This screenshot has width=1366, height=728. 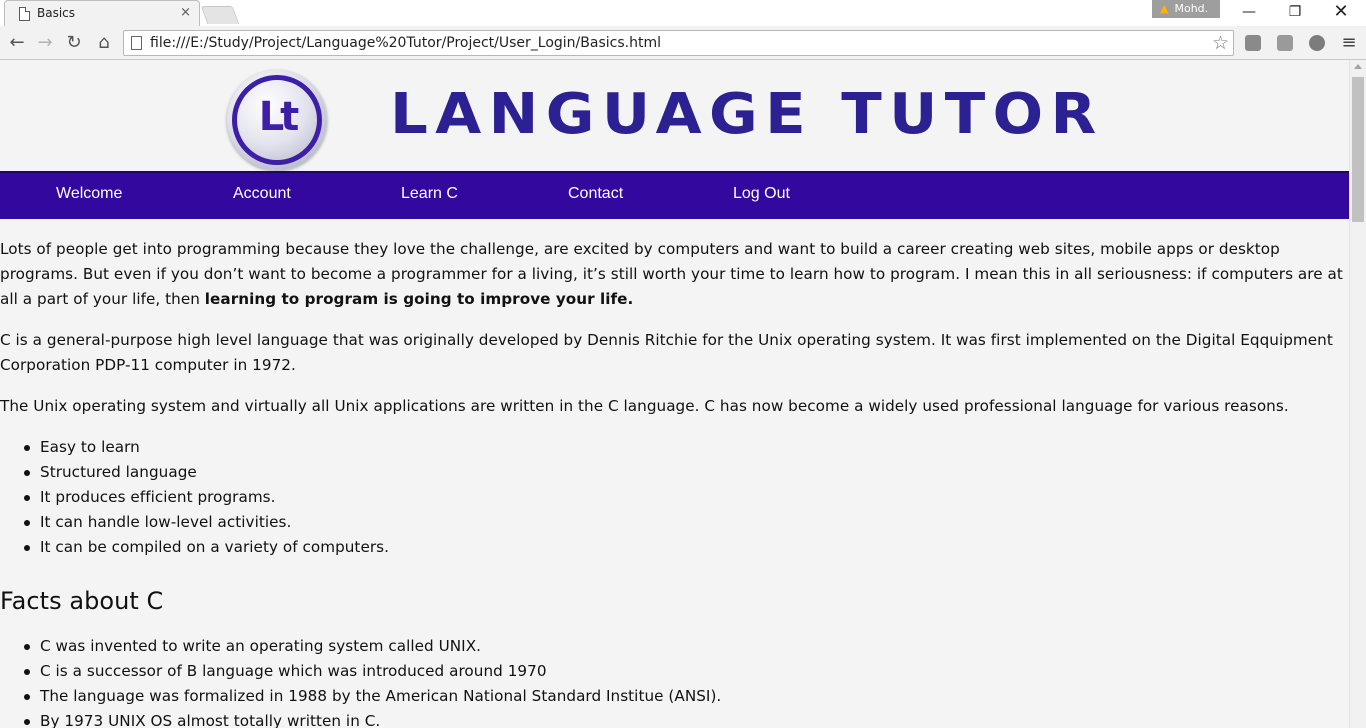 I want to click on scroll-up-arrow-icon, so click(x=1358, y=66).